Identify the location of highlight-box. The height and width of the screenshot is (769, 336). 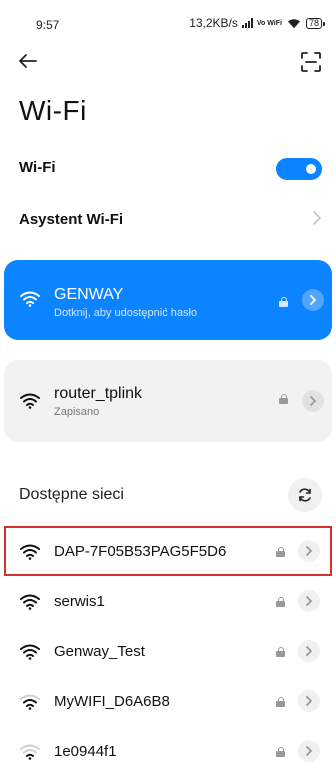
(168, 551).